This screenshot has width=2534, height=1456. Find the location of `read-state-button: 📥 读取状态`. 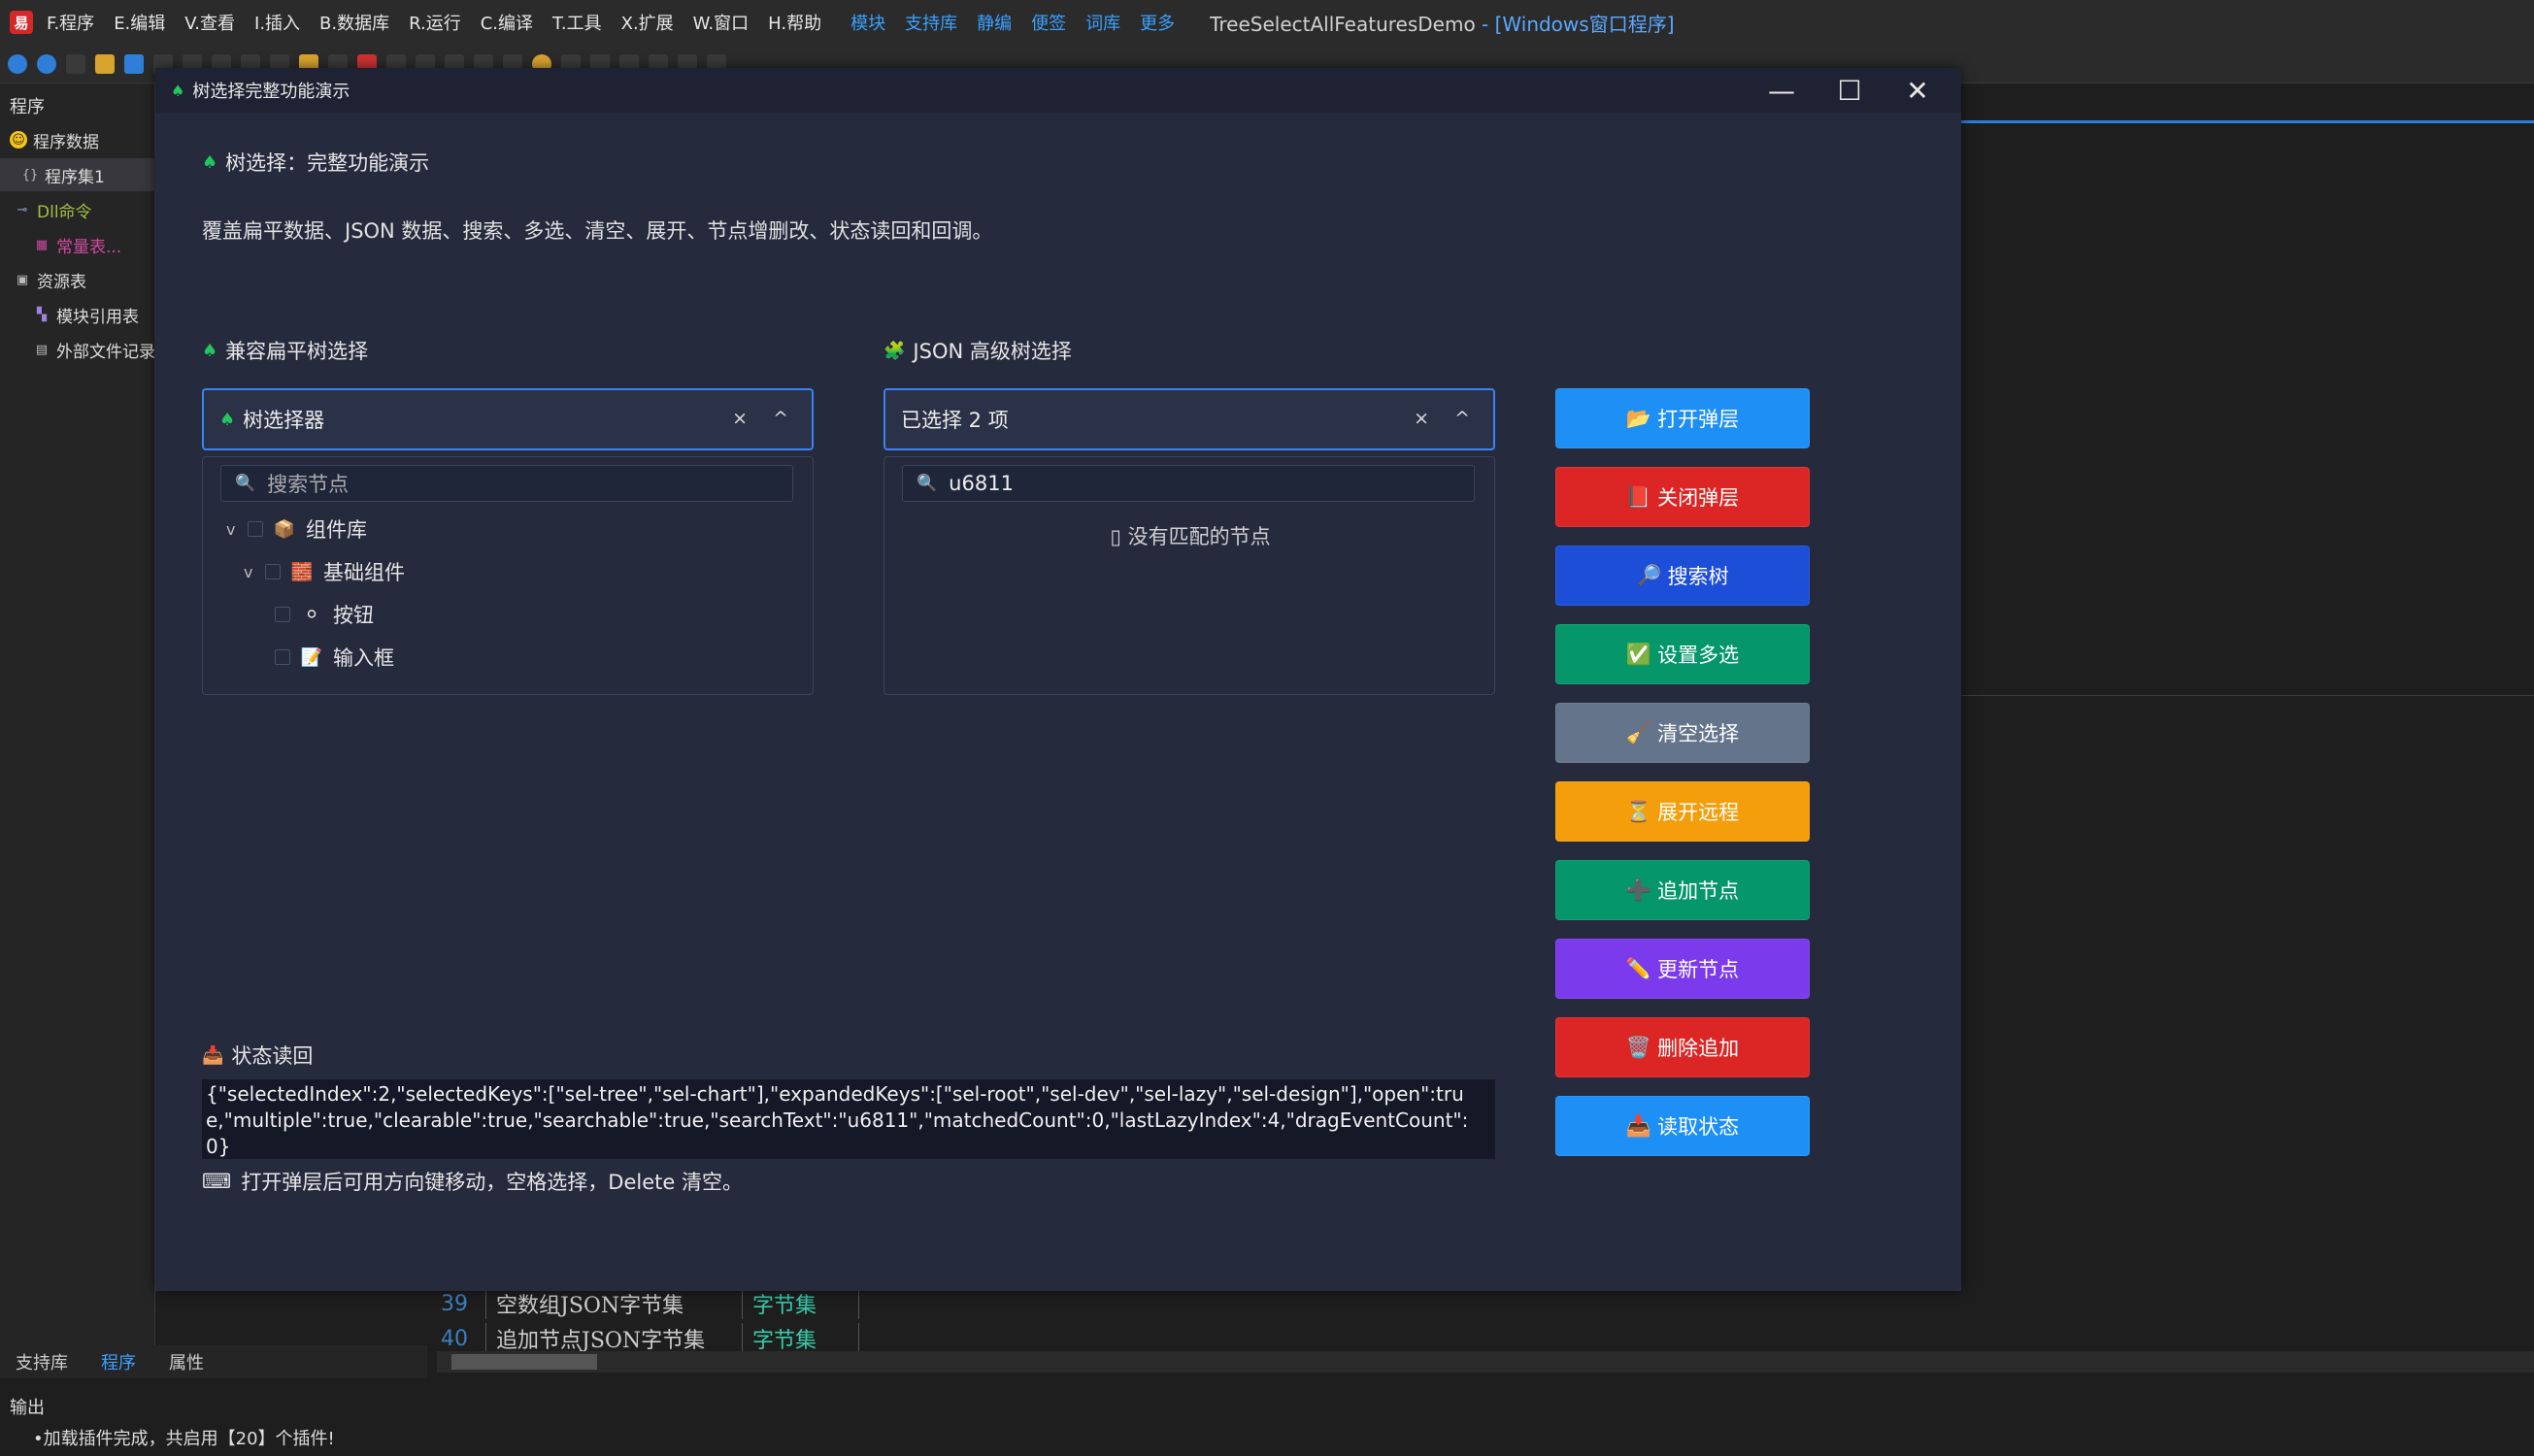

read-state-button: 📥 读取状态 is located at coordinates (1682, 1126).